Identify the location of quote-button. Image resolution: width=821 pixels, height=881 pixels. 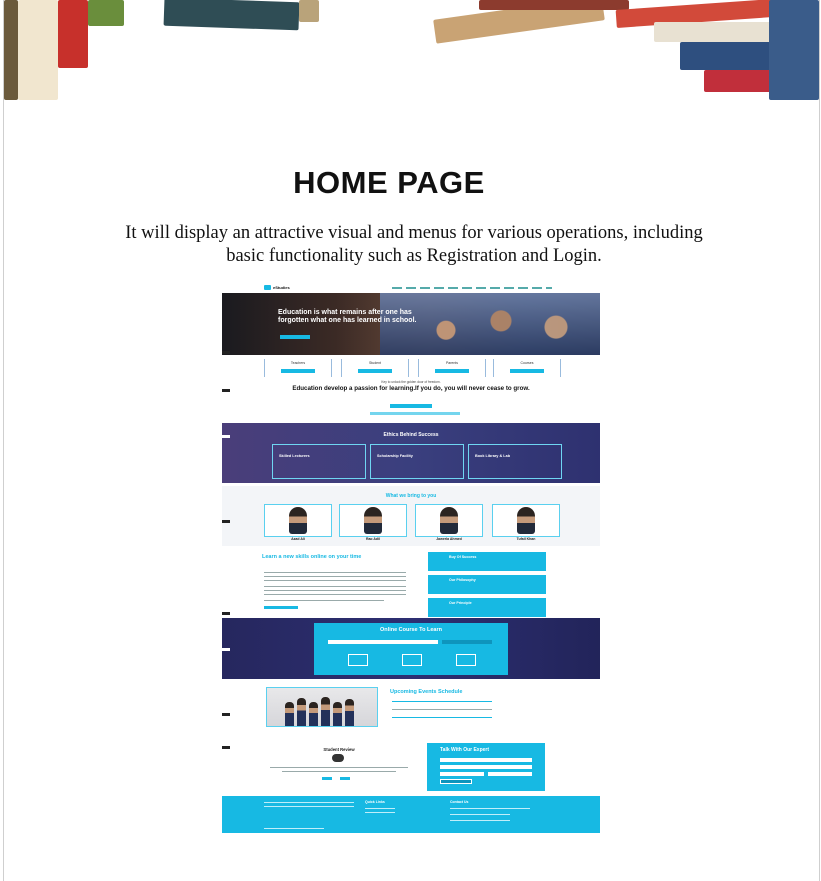
(411, 406).